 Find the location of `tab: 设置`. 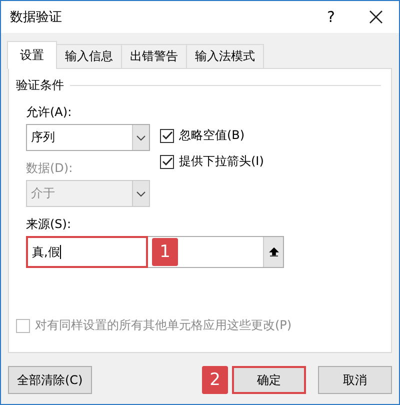

tab: 设置 is located at coordinates (32, 55).